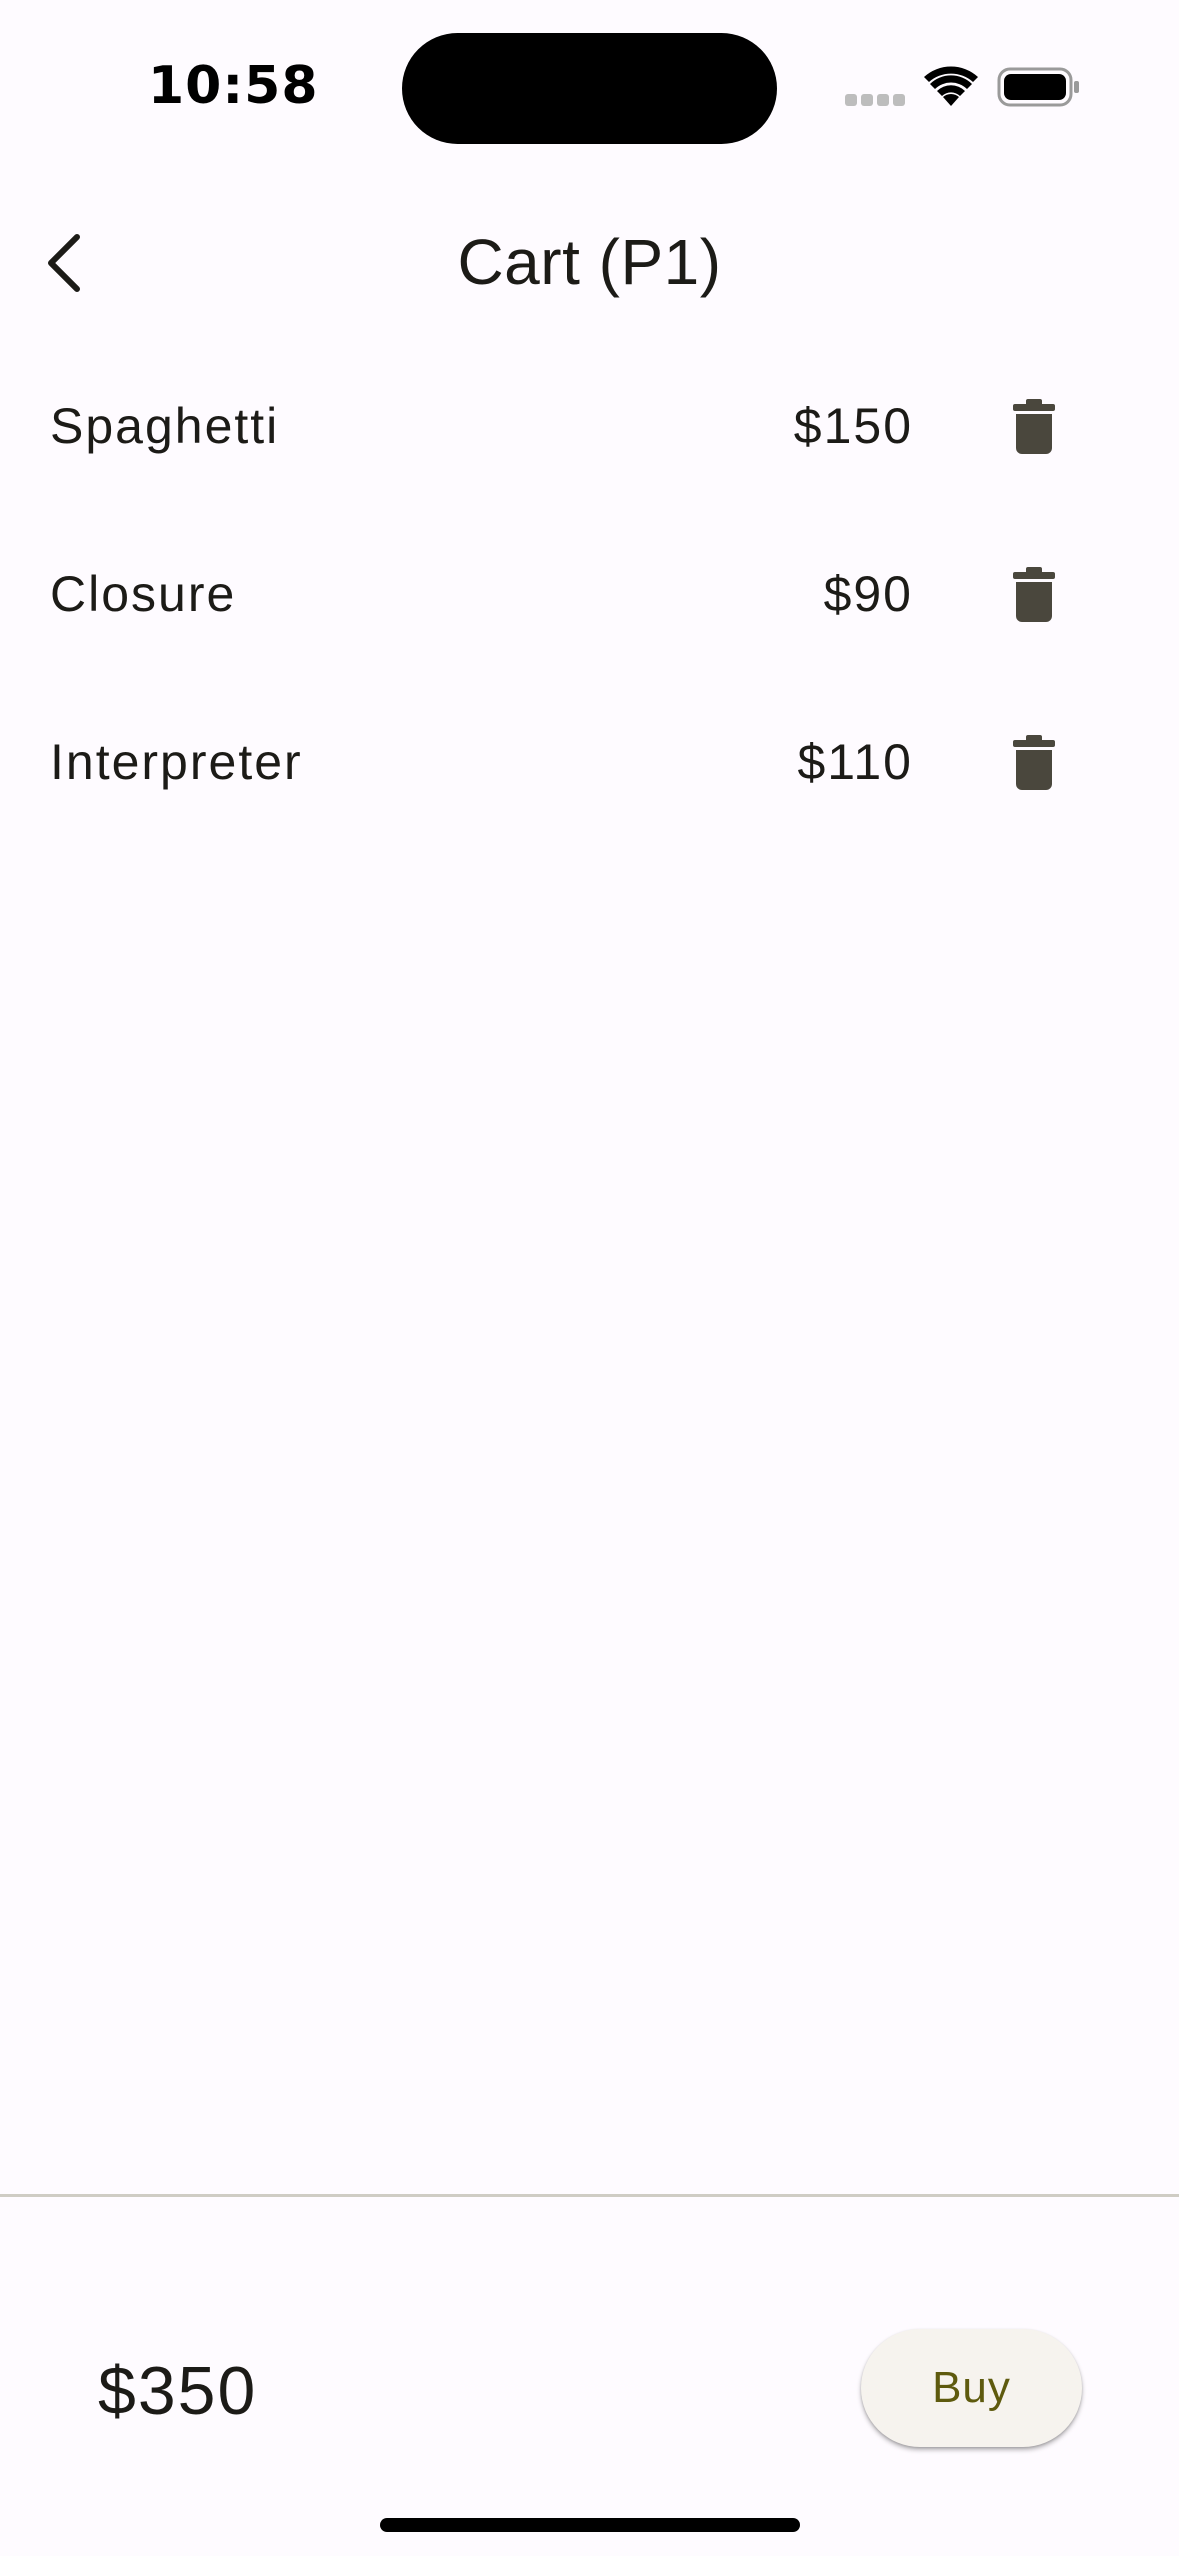 The image size is (1179, 2556). I want to click on status-bar: 10:58, so click(589, 87).